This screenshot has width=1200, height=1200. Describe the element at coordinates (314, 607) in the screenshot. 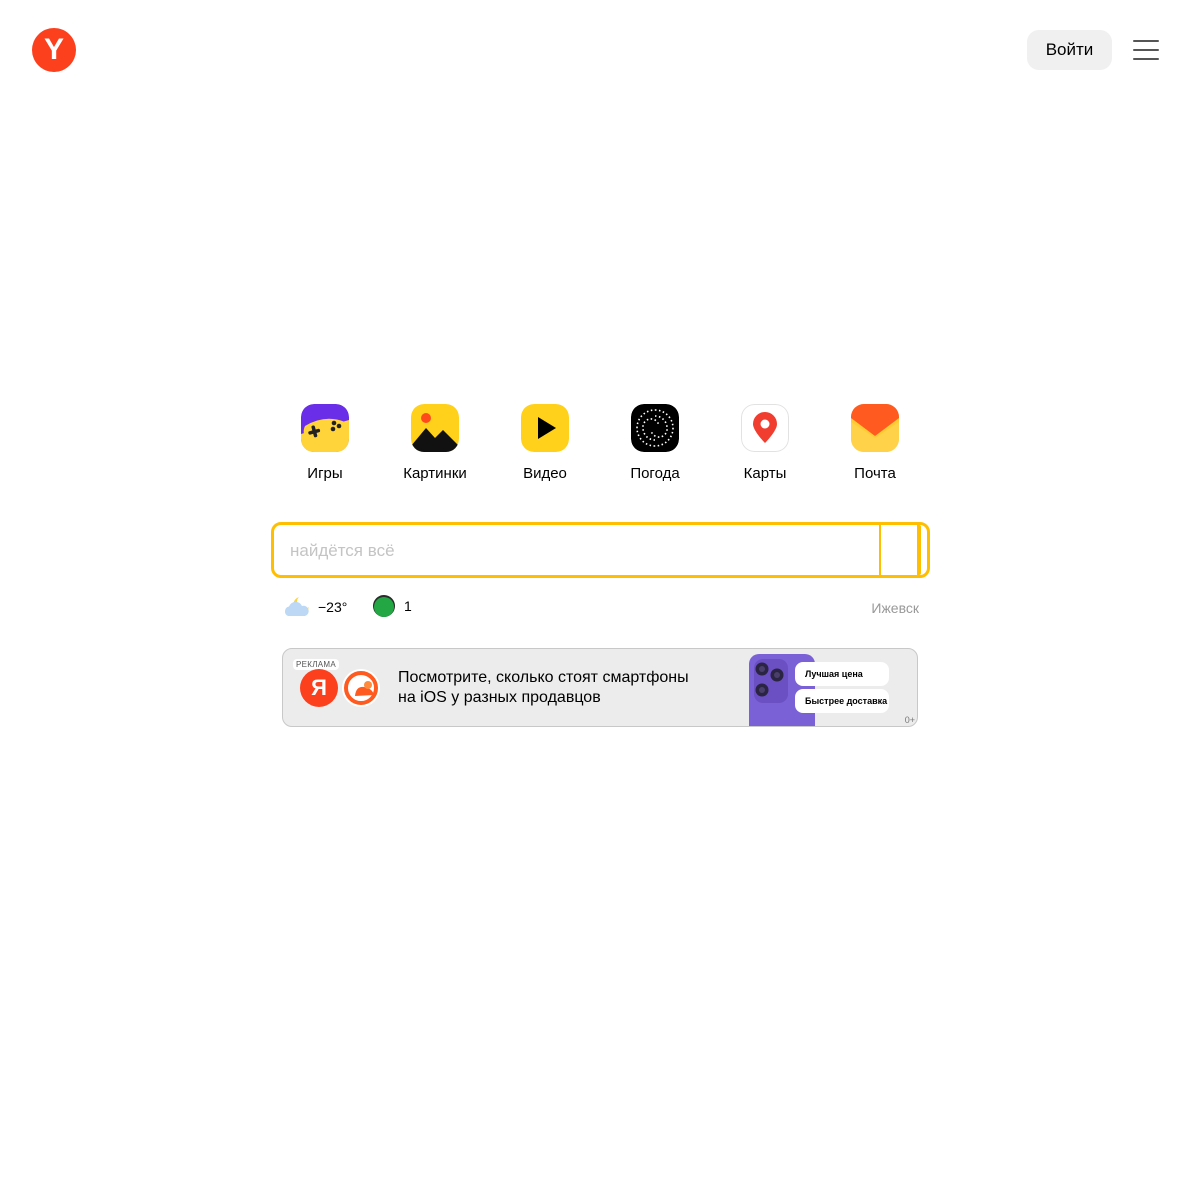

I see `weather-widget: −23°` at that location.